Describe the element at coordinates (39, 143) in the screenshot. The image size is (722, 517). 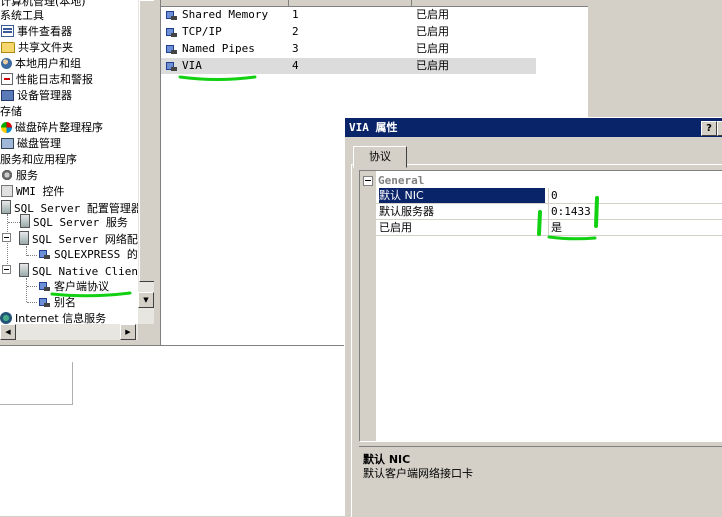
I see `tree-item-label: 磁盘管理` at that location.